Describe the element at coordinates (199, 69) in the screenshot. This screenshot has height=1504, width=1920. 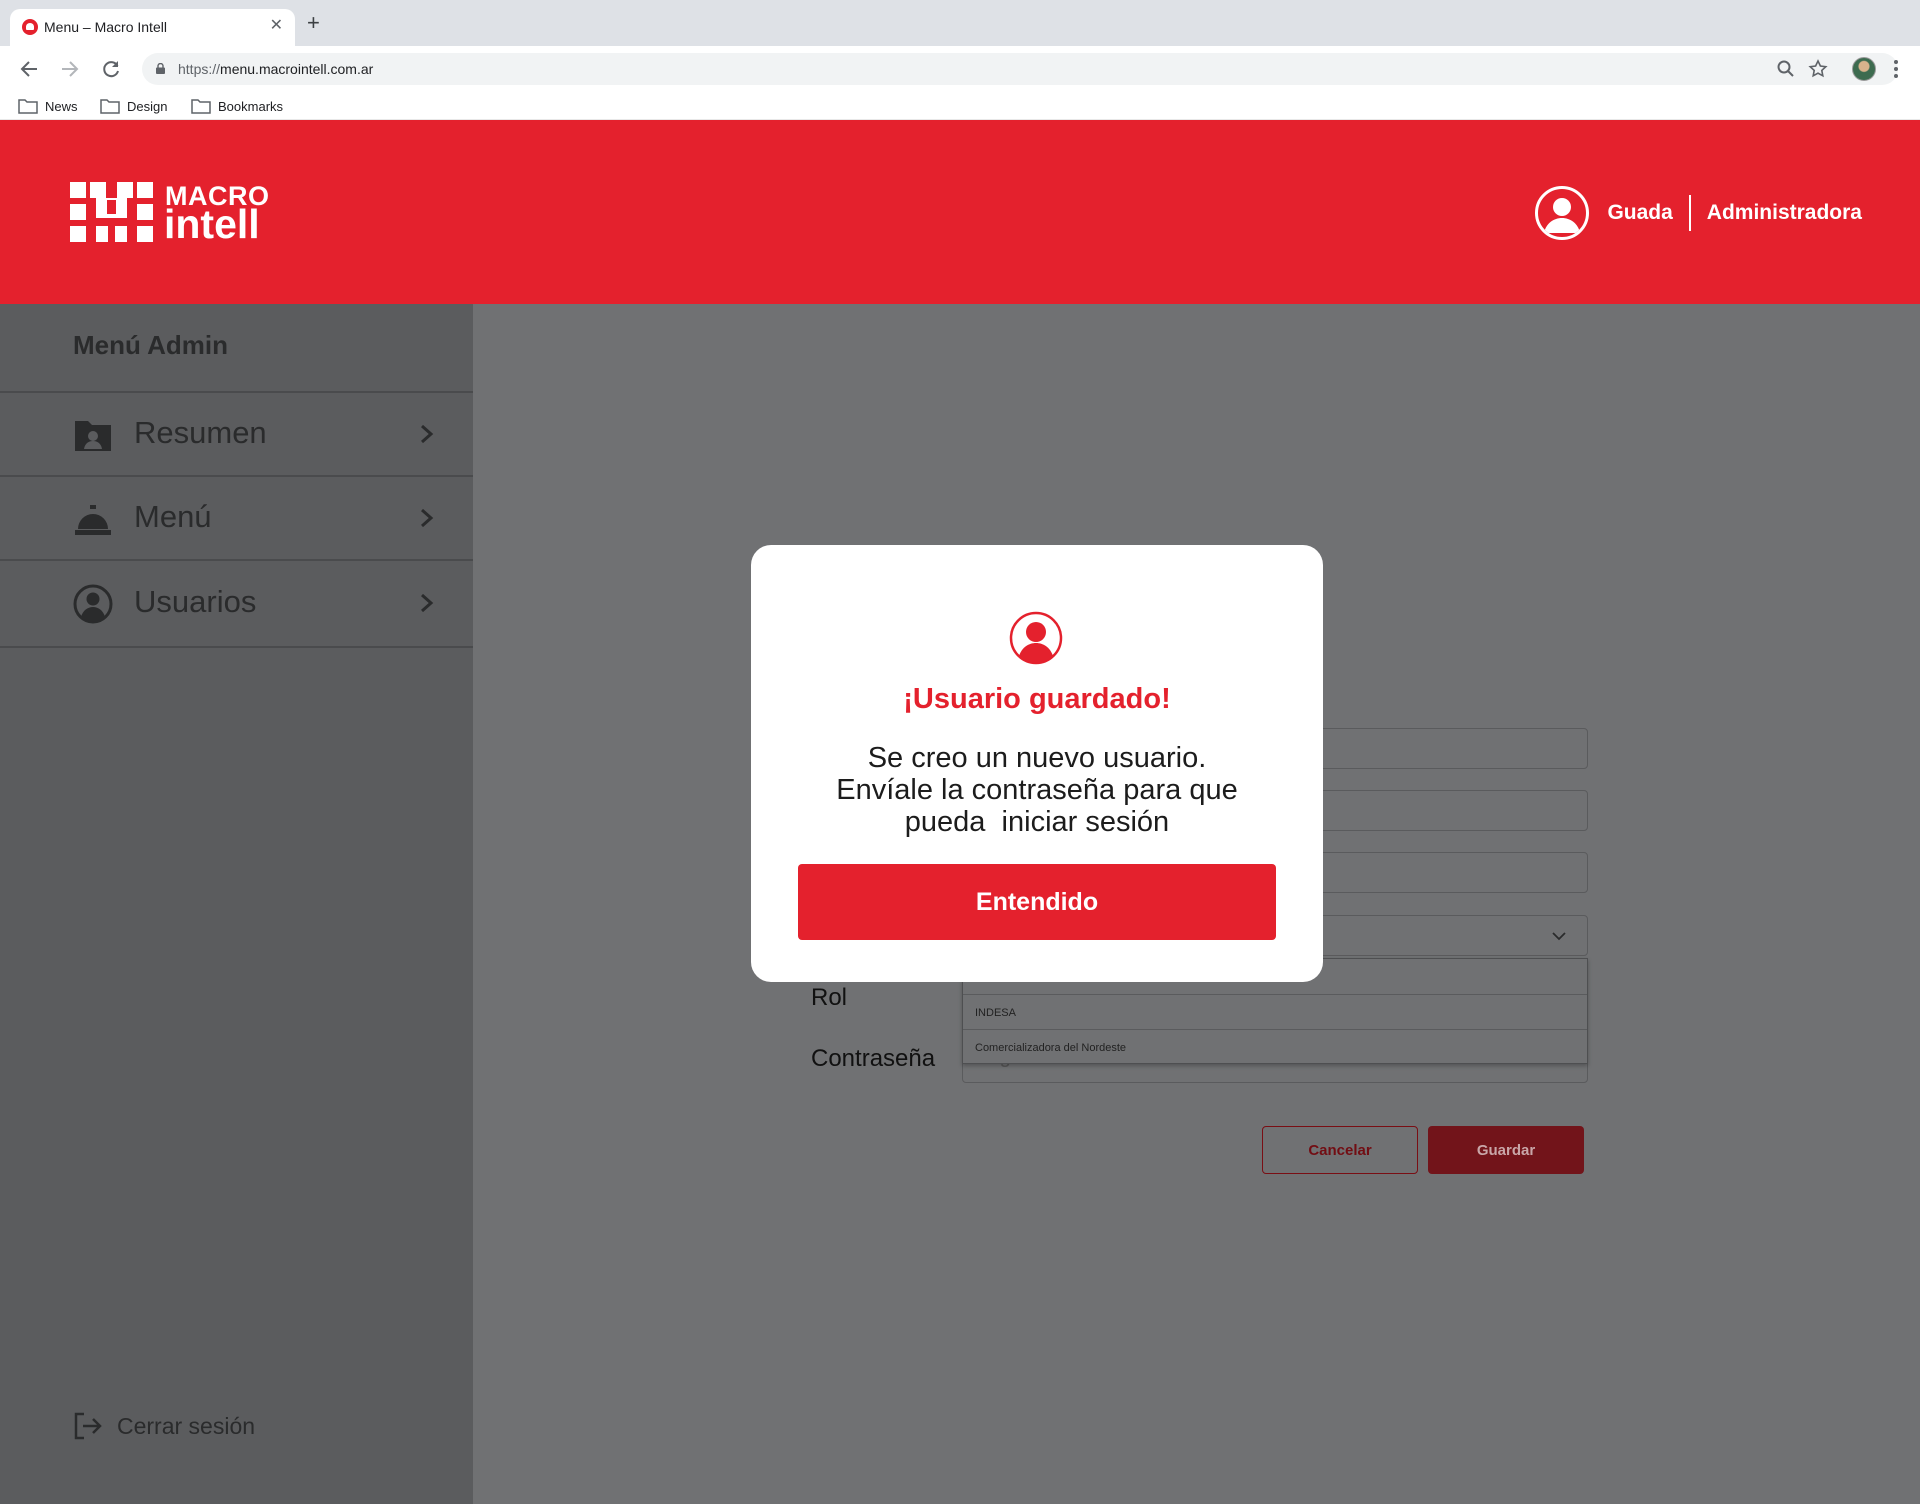
I see `url-scheme: https://` at that location.